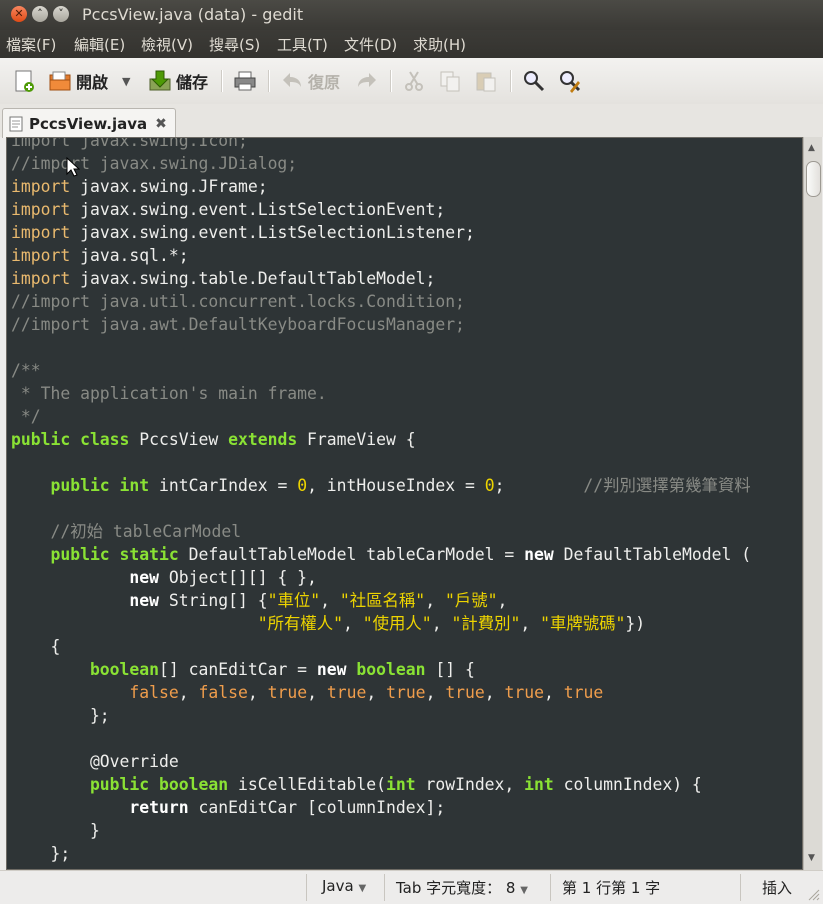  I want to click on scroll-up-icon: ▲, so click(811, 148).